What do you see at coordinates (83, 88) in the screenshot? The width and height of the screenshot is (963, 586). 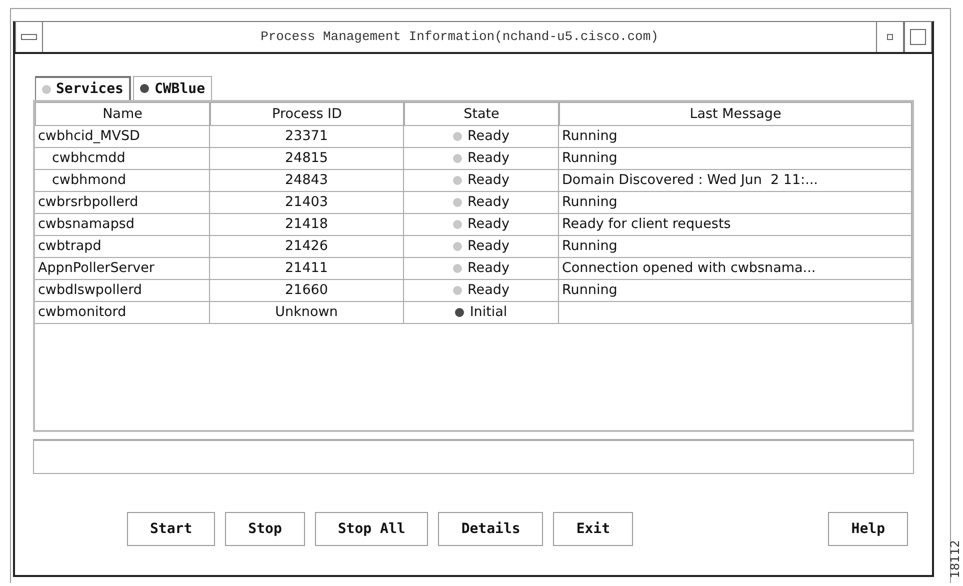 I see `tab: Services` at bounding box center [83, 88].